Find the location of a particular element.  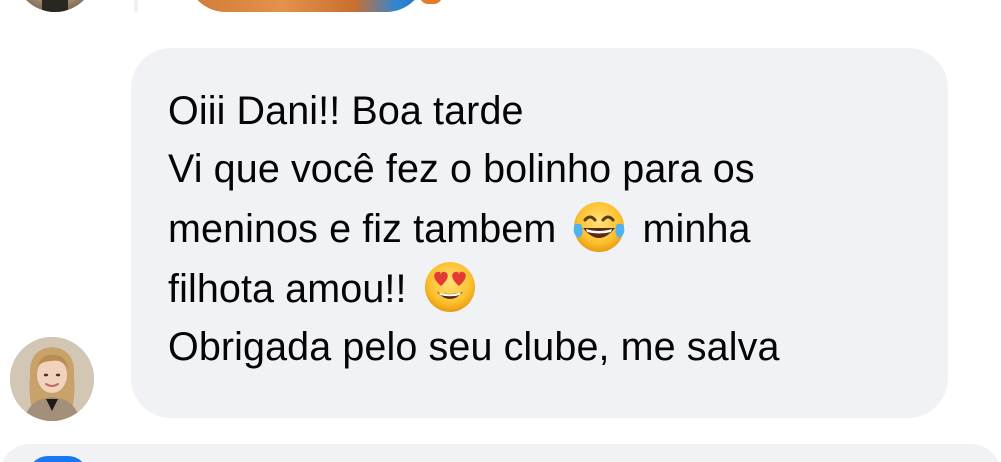

next-comment-bubble is located at coordinates (500, 453).